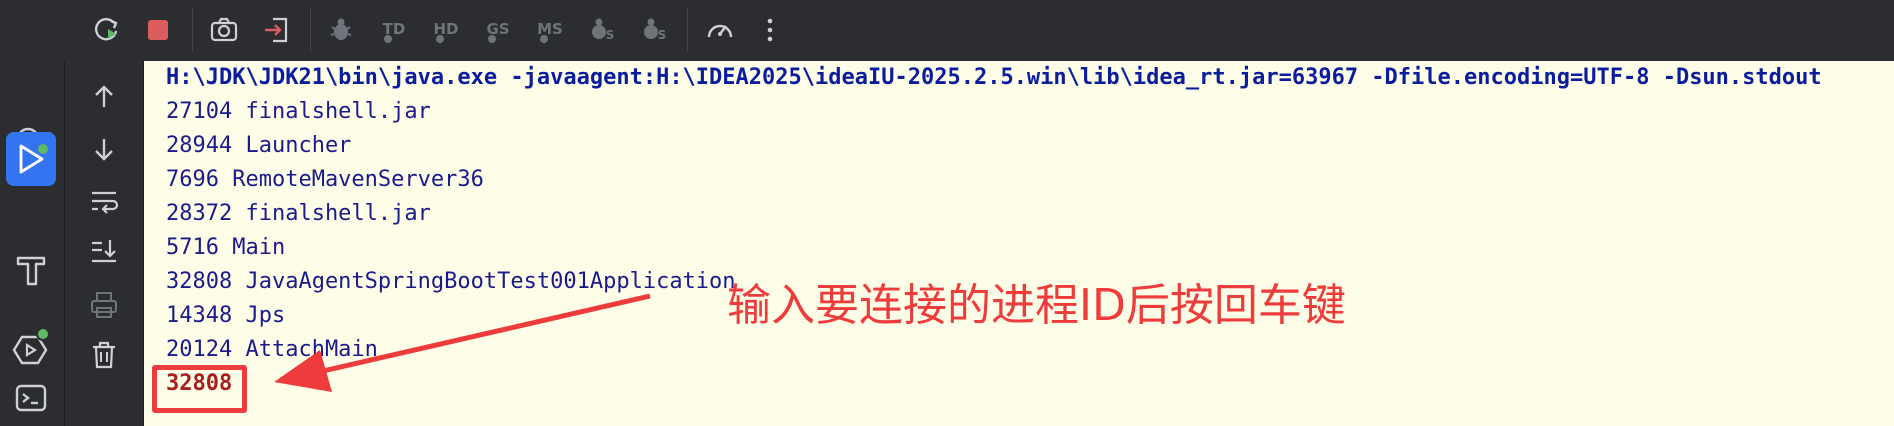 The image size is (1894, 426). I want to click on tool-window-stripe, so click(32, 243).